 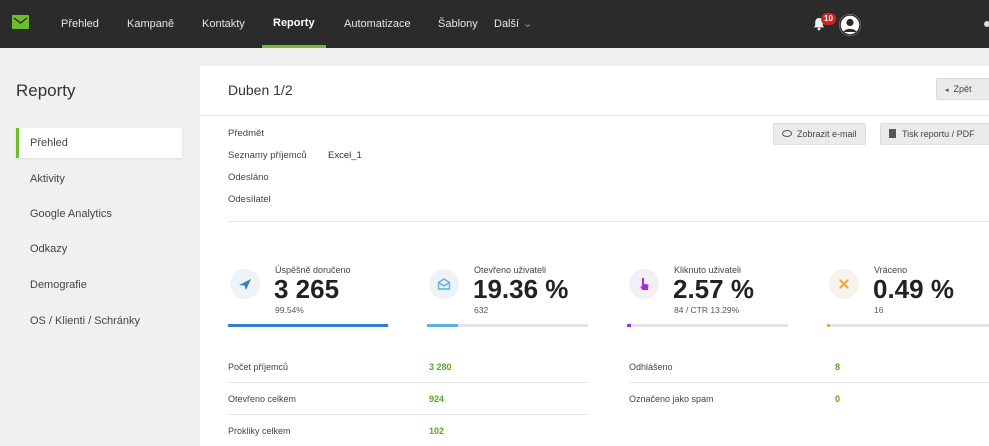 I want to click on nav-item-automatizace: Automatizace, so click(x=377, y=24).